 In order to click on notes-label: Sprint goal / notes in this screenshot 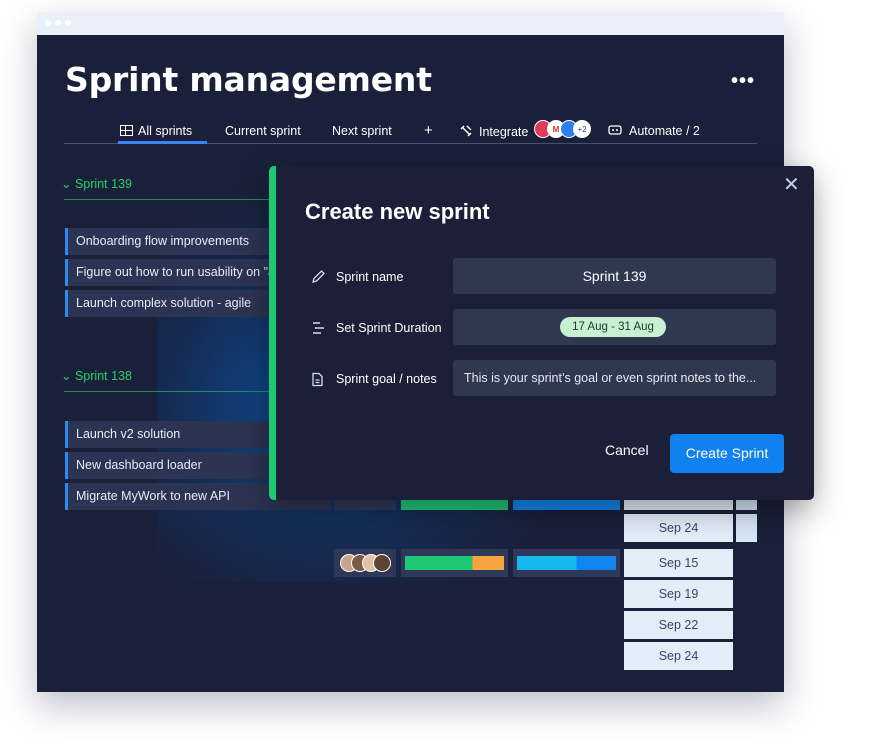, I will do `click(386, 379)`.